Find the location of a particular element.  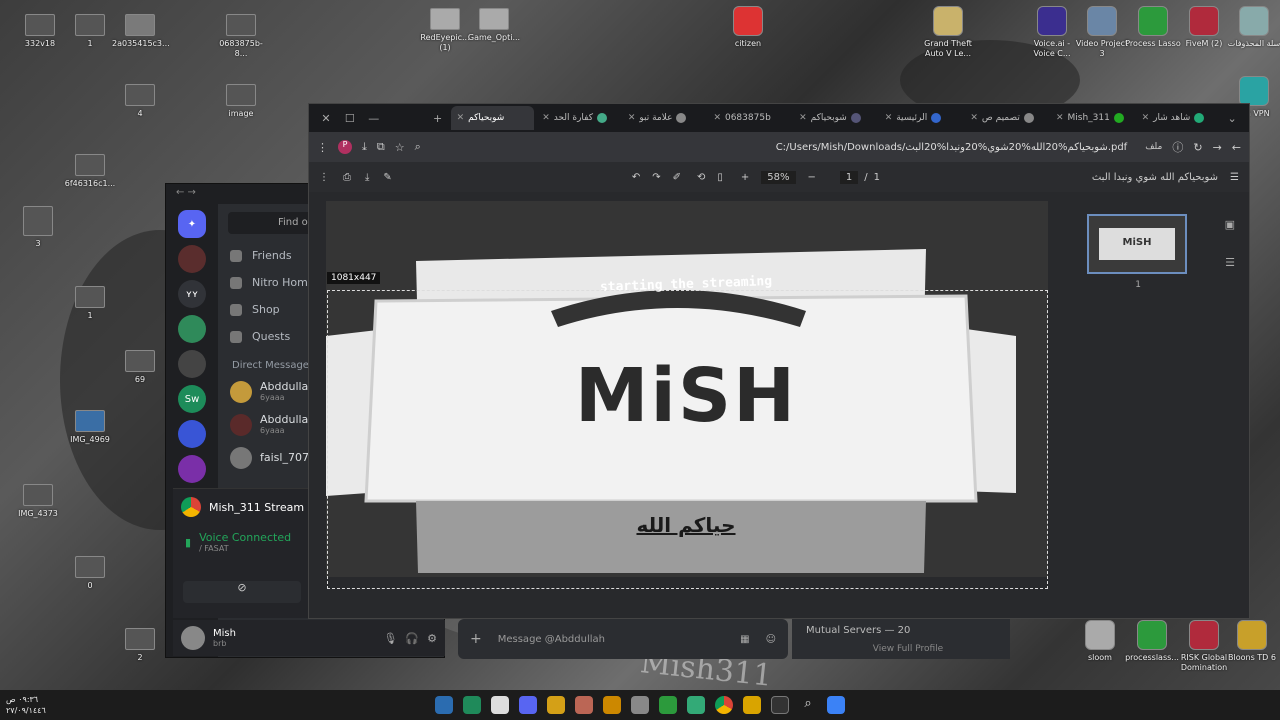

desktop-icon: sloom is located at coordinates (1100, 641).